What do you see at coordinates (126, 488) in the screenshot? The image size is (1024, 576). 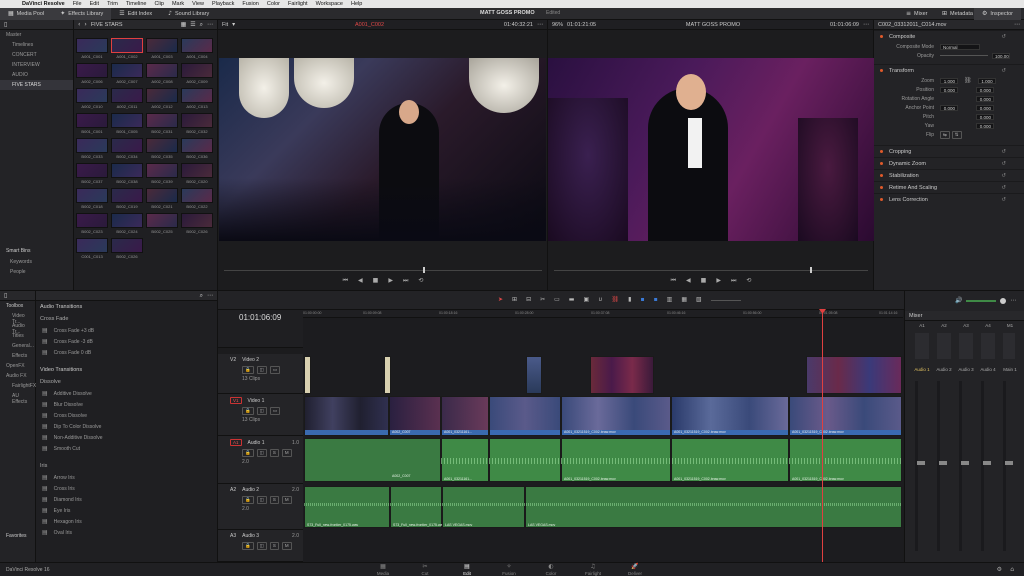 I see `effect-cross-iris: ▤ Cross Iris` at bounding box center [126, 488].